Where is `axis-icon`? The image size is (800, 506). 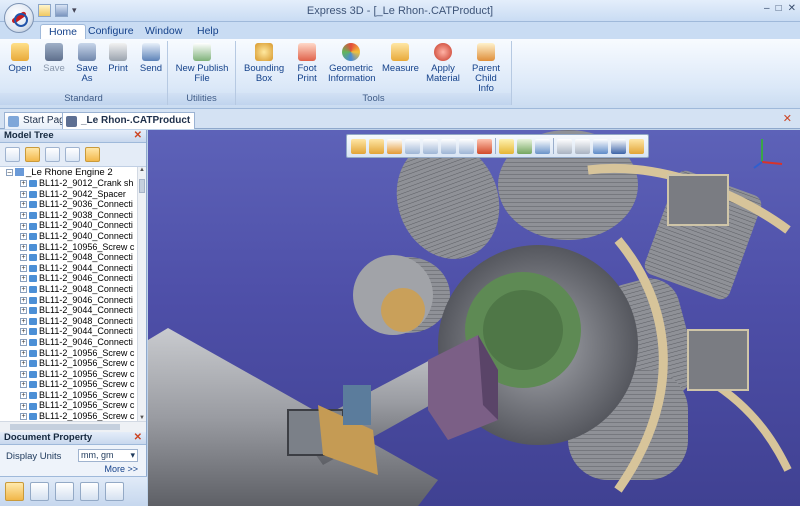 axis-icon is located at coordinates (618, 146).